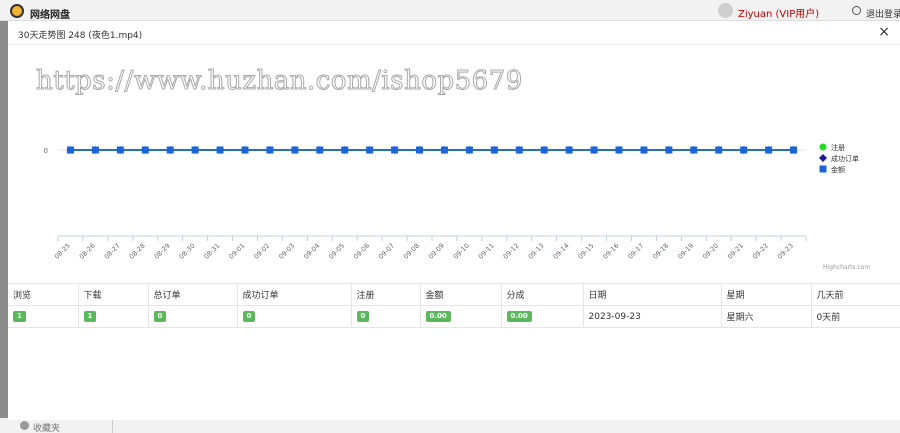 Image resolution: width=900 pixels, height=433 pixels. Describe the element at coordinates (261, 251) in the screenshot. I see `x-tick-label: 09-02` at that location.